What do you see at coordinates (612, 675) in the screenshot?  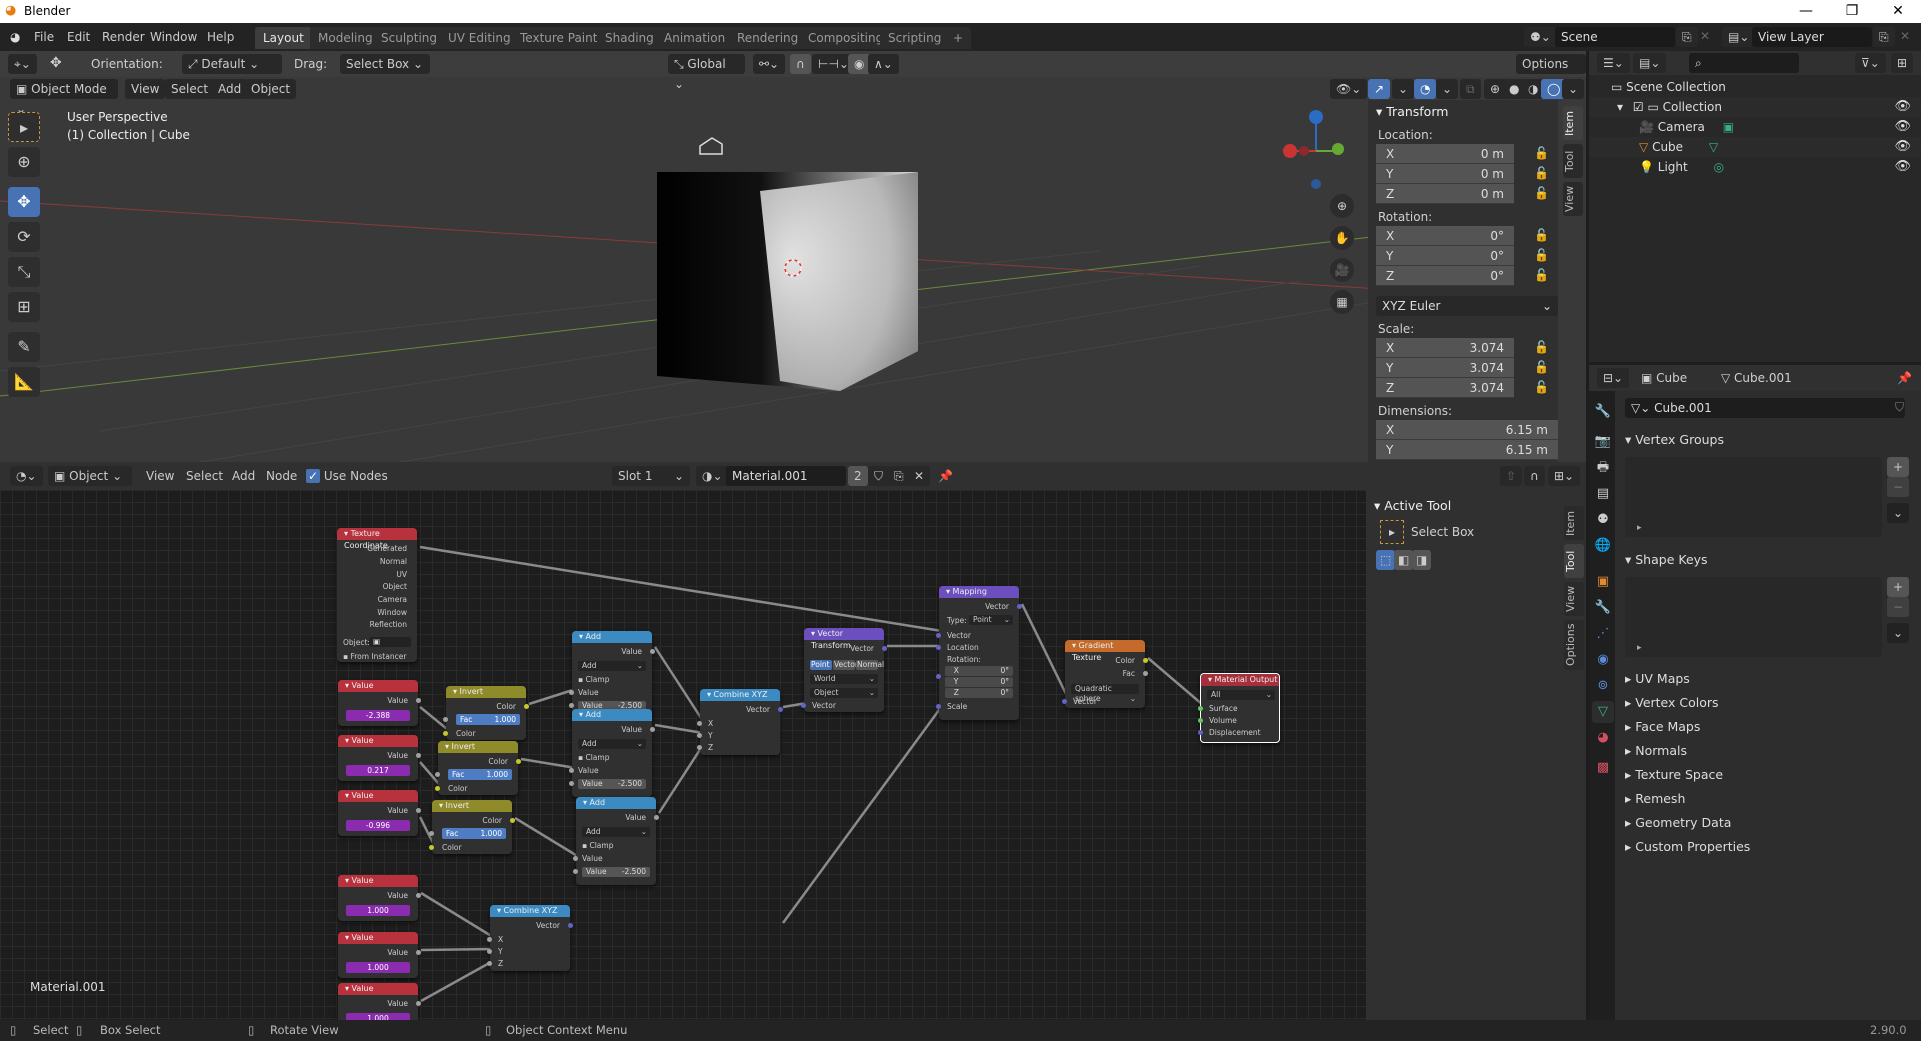 I see `node-math-add: ▾ Add Value Add ⌄ ▪ Clamp Value Value -2.500` at bounding box center [612, 675].